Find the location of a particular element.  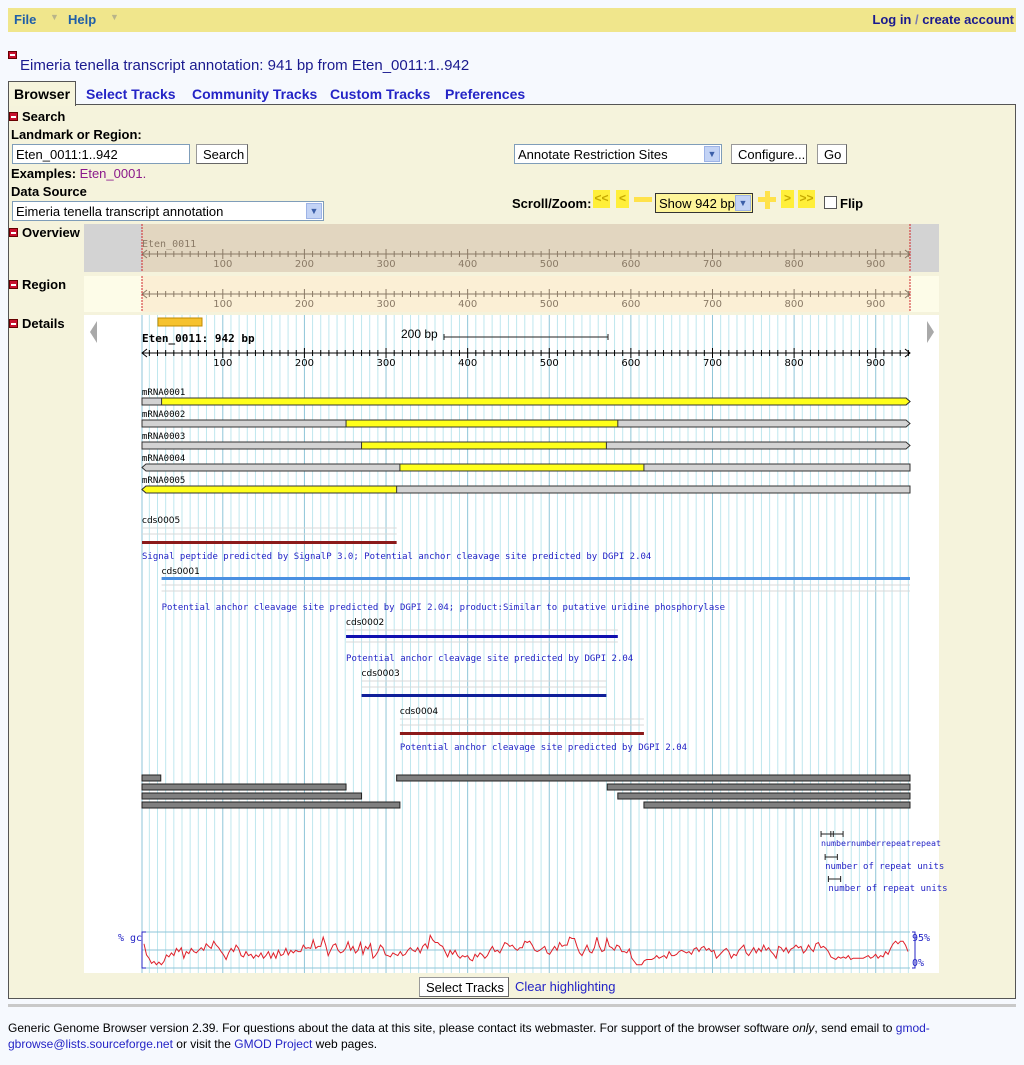

clear-highlighting-link: Clear highlighting is located at coordinates (565, 986).